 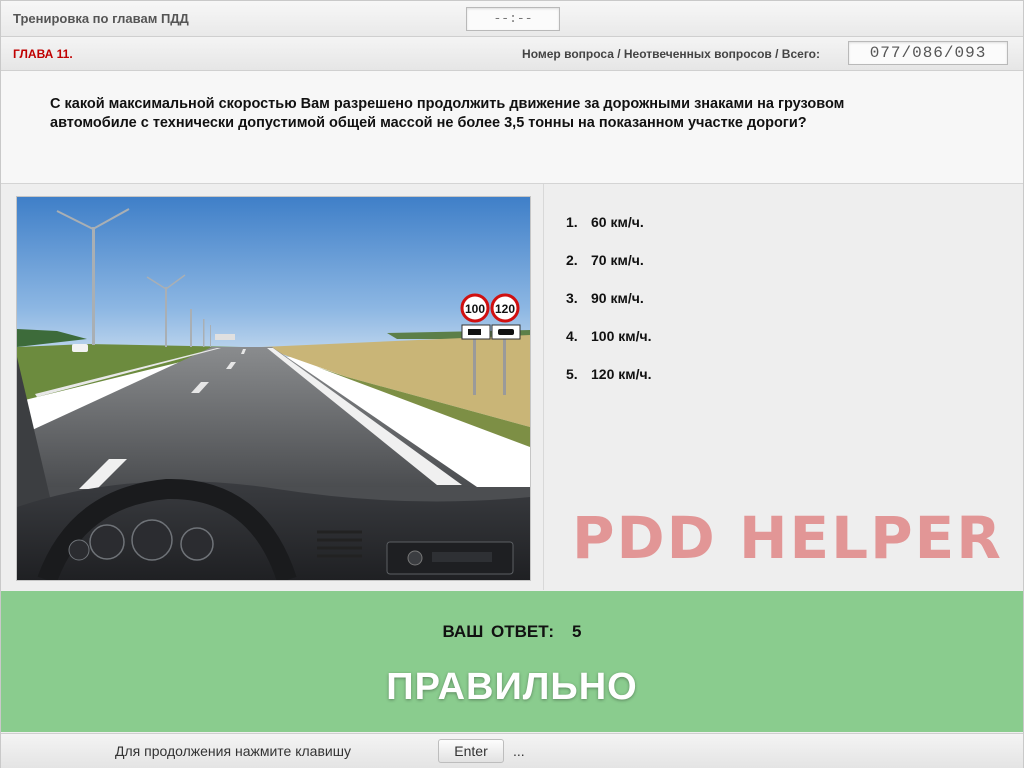 I want to click on verdict-text: ПРАВИЛЬНО, so click(x=512, y=687).